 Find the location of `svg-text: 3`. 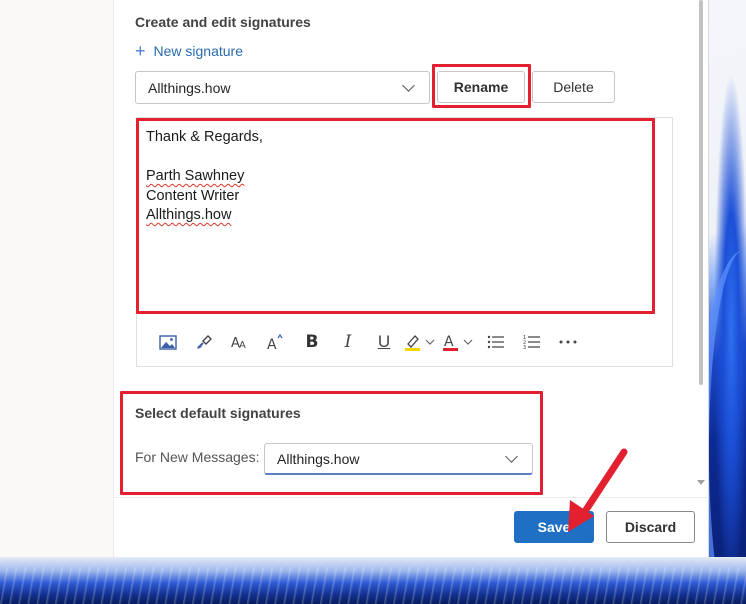

svg-text: 3 is located at coordinates (524, 347).